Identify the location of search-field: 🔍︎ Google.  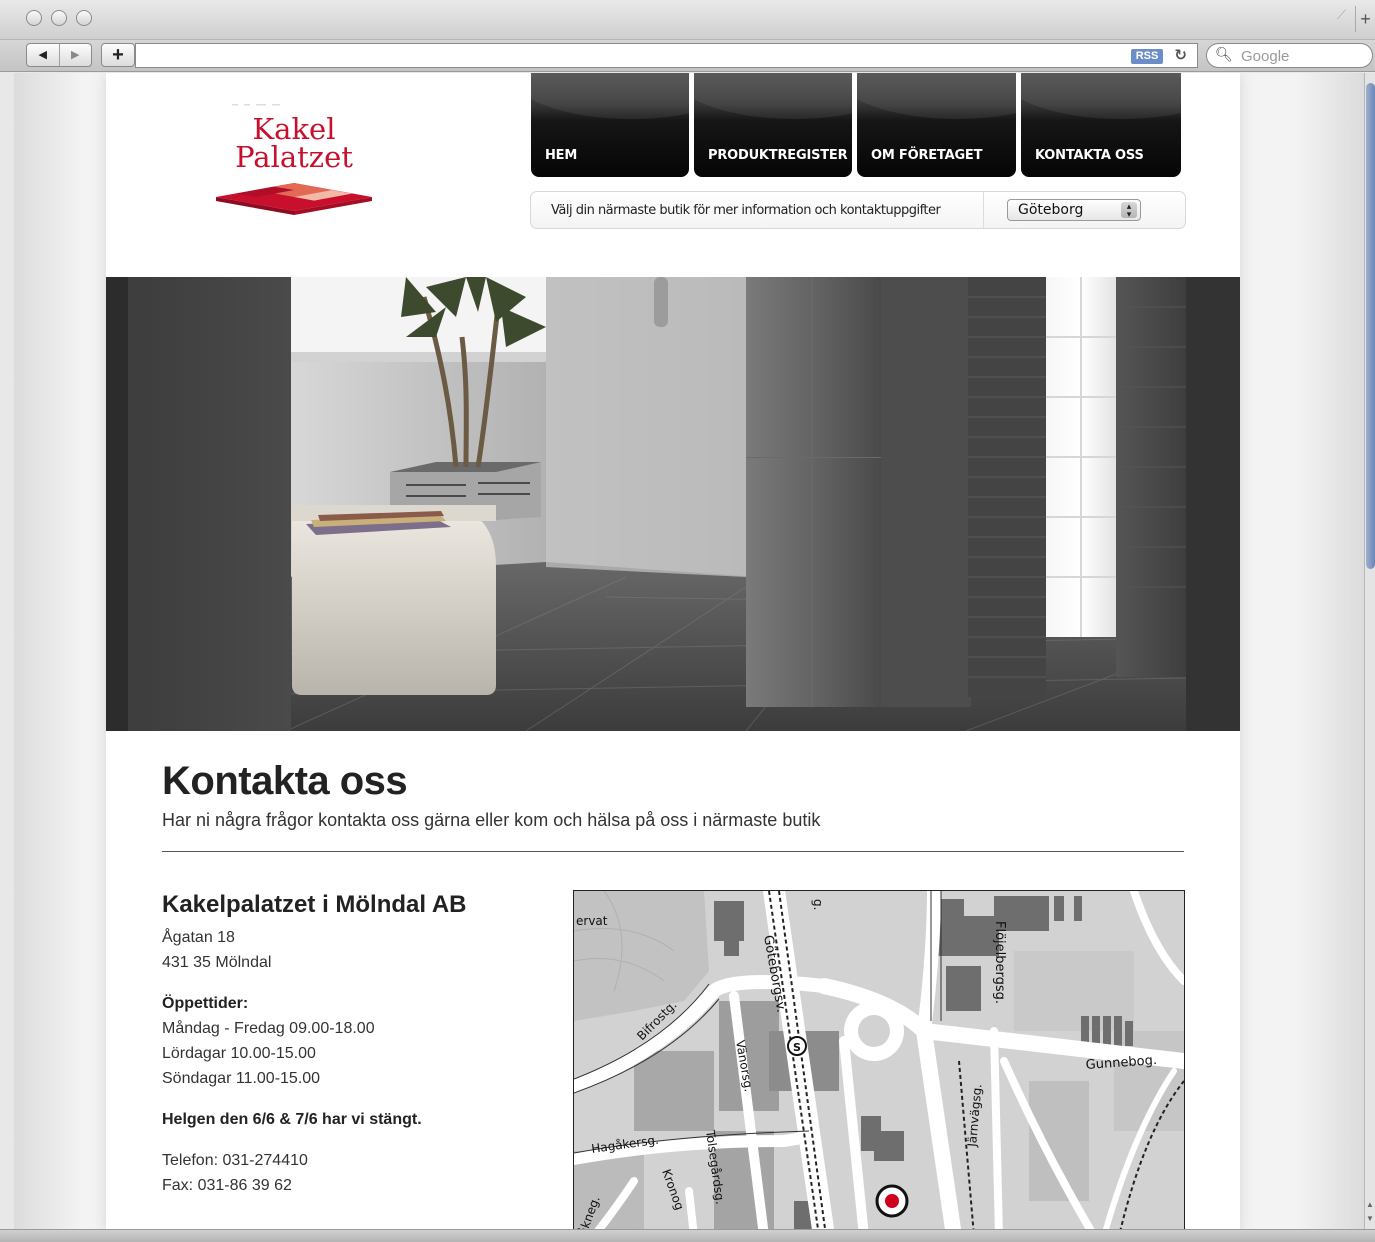
(1289, 55).